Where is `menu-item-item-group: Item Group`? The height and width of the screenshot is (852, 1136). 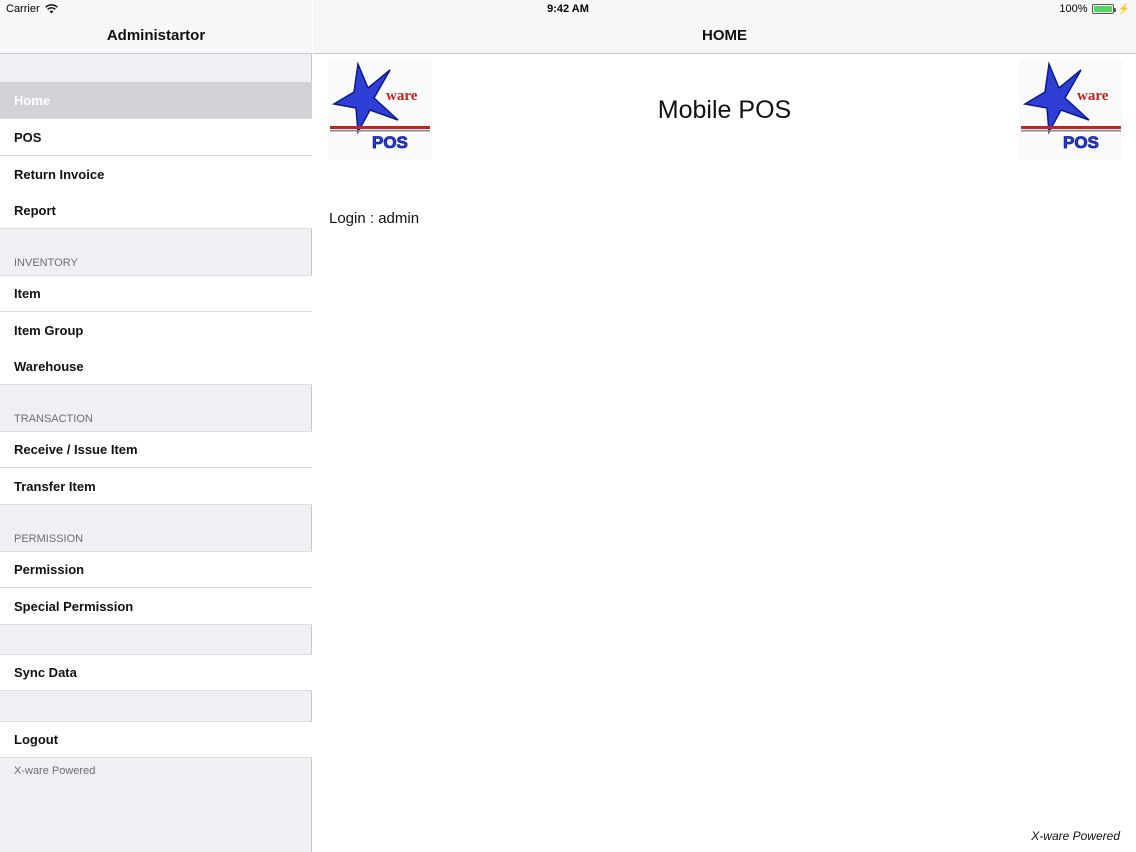
menu-item-item-group: Item Group is located at coordinates (156, 330).